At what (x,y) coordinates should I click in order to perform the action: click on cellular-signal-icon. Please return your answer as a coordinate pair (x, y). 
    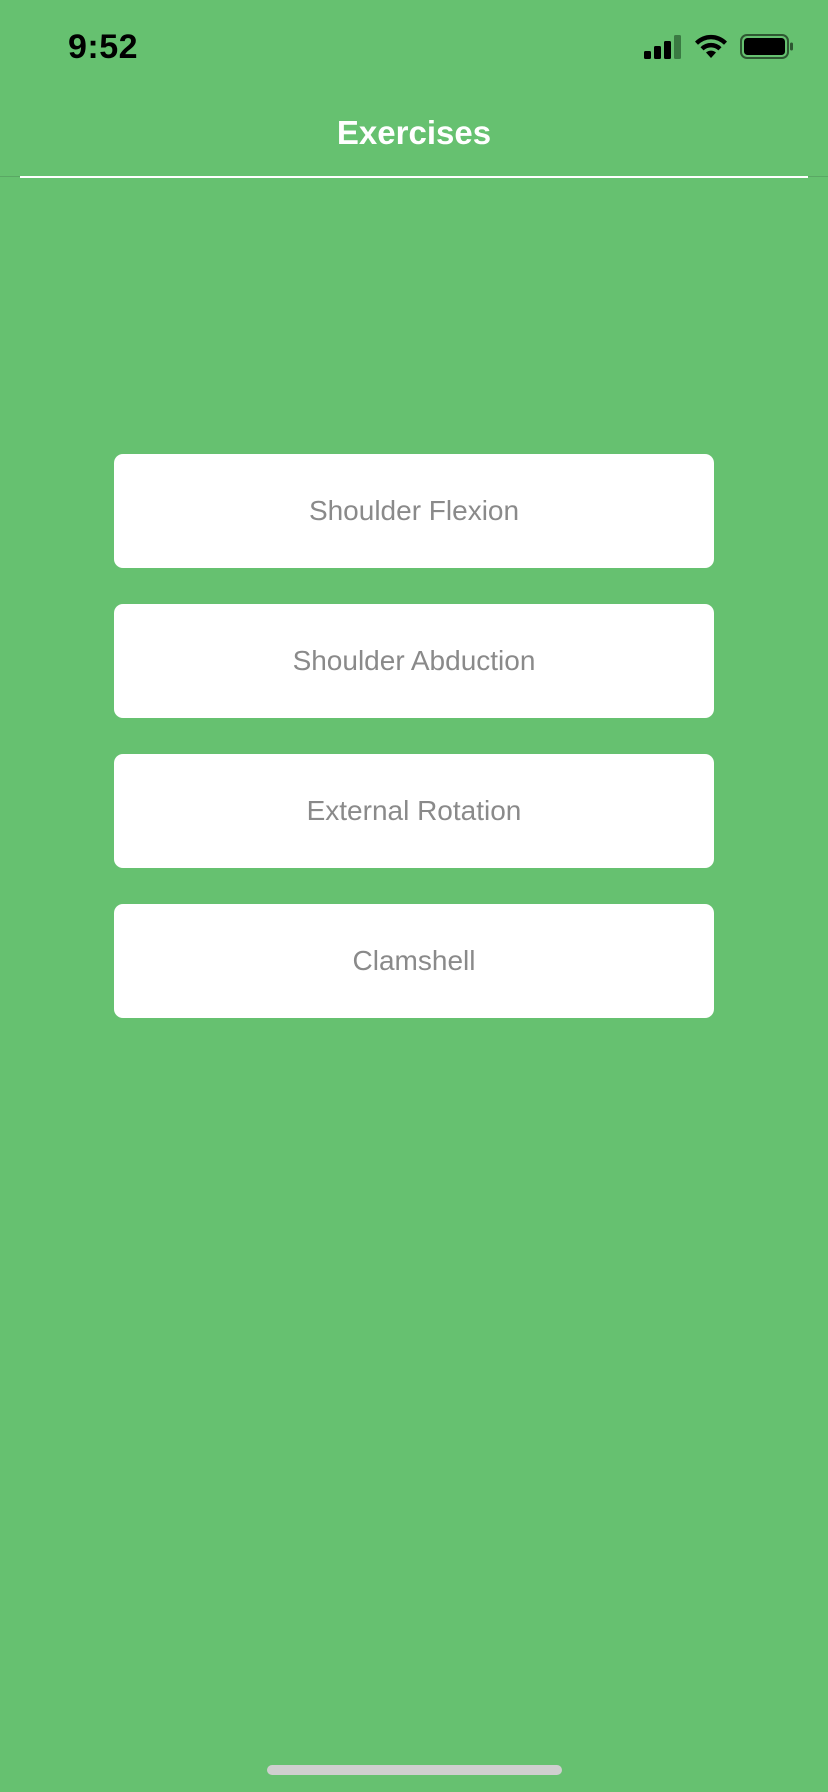
    Looking at the image, I should click on (663, 49).